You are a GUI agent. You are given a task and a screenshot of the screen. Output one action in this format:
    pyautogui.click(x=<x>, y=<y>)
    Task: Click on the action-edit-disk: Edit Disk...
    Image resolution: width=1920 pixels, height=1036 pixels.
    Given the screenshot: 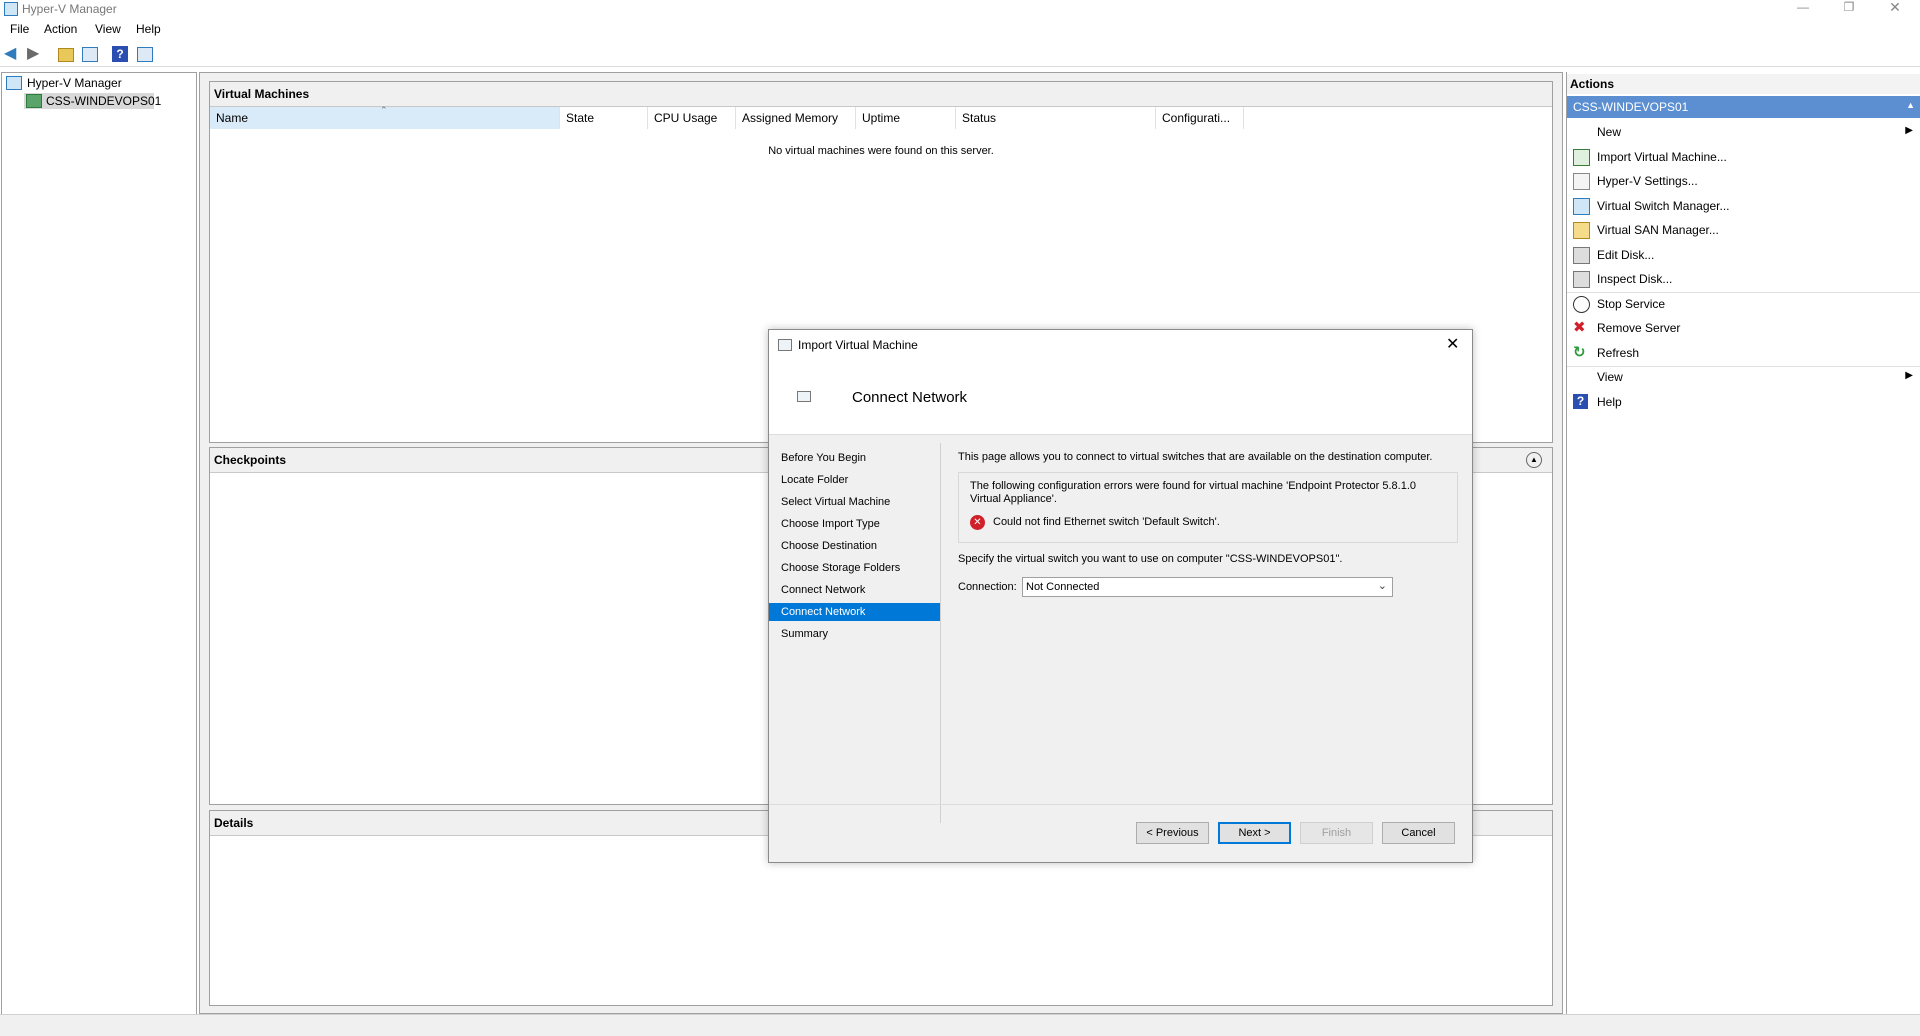 What is the action you would take?
    pyautogui.click(x=1743, y=255)
    